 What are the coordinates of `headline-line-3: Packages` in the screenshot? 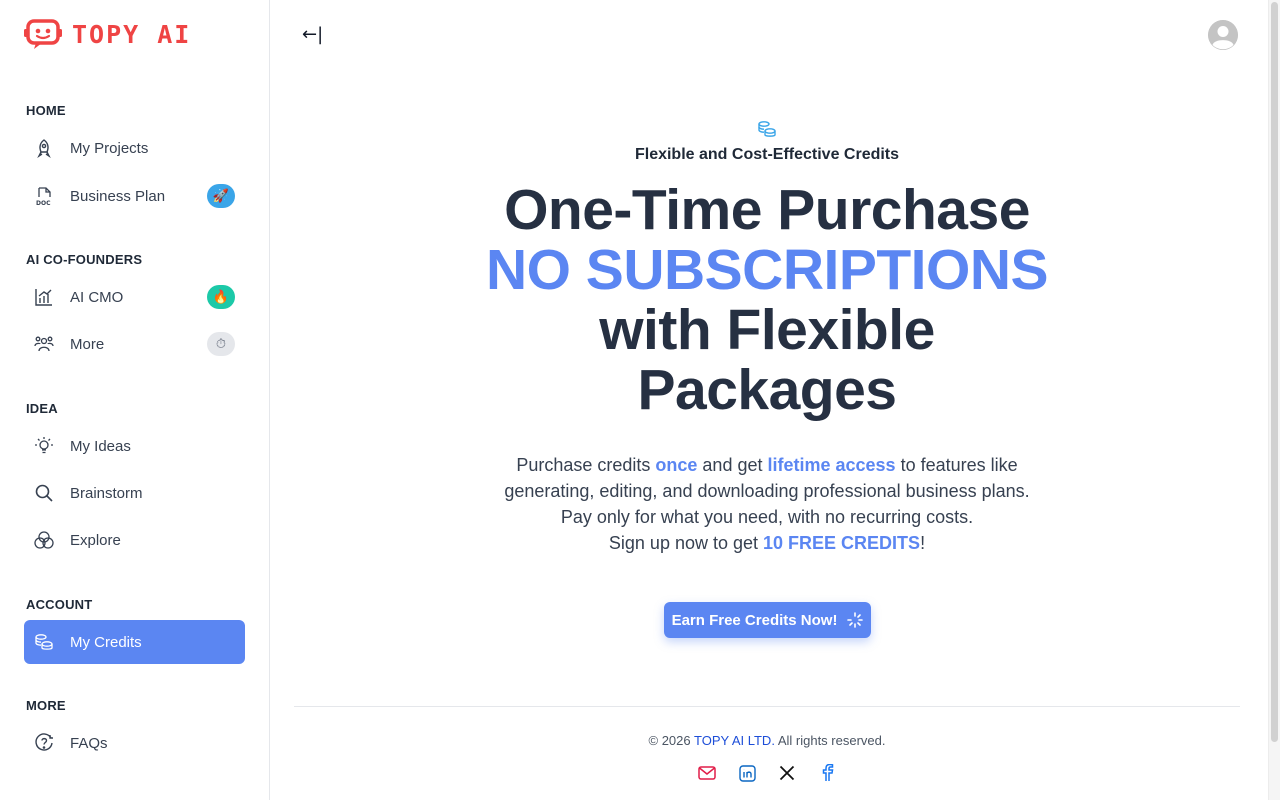 It's located at (767, 390).